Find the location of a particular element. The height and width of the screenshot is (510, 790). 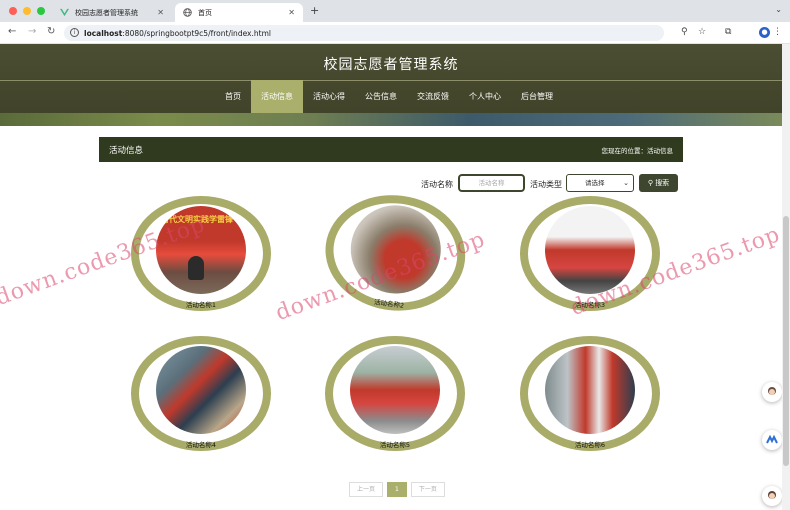

forward-arrow-icon: → is located at coordinates (32, 31).